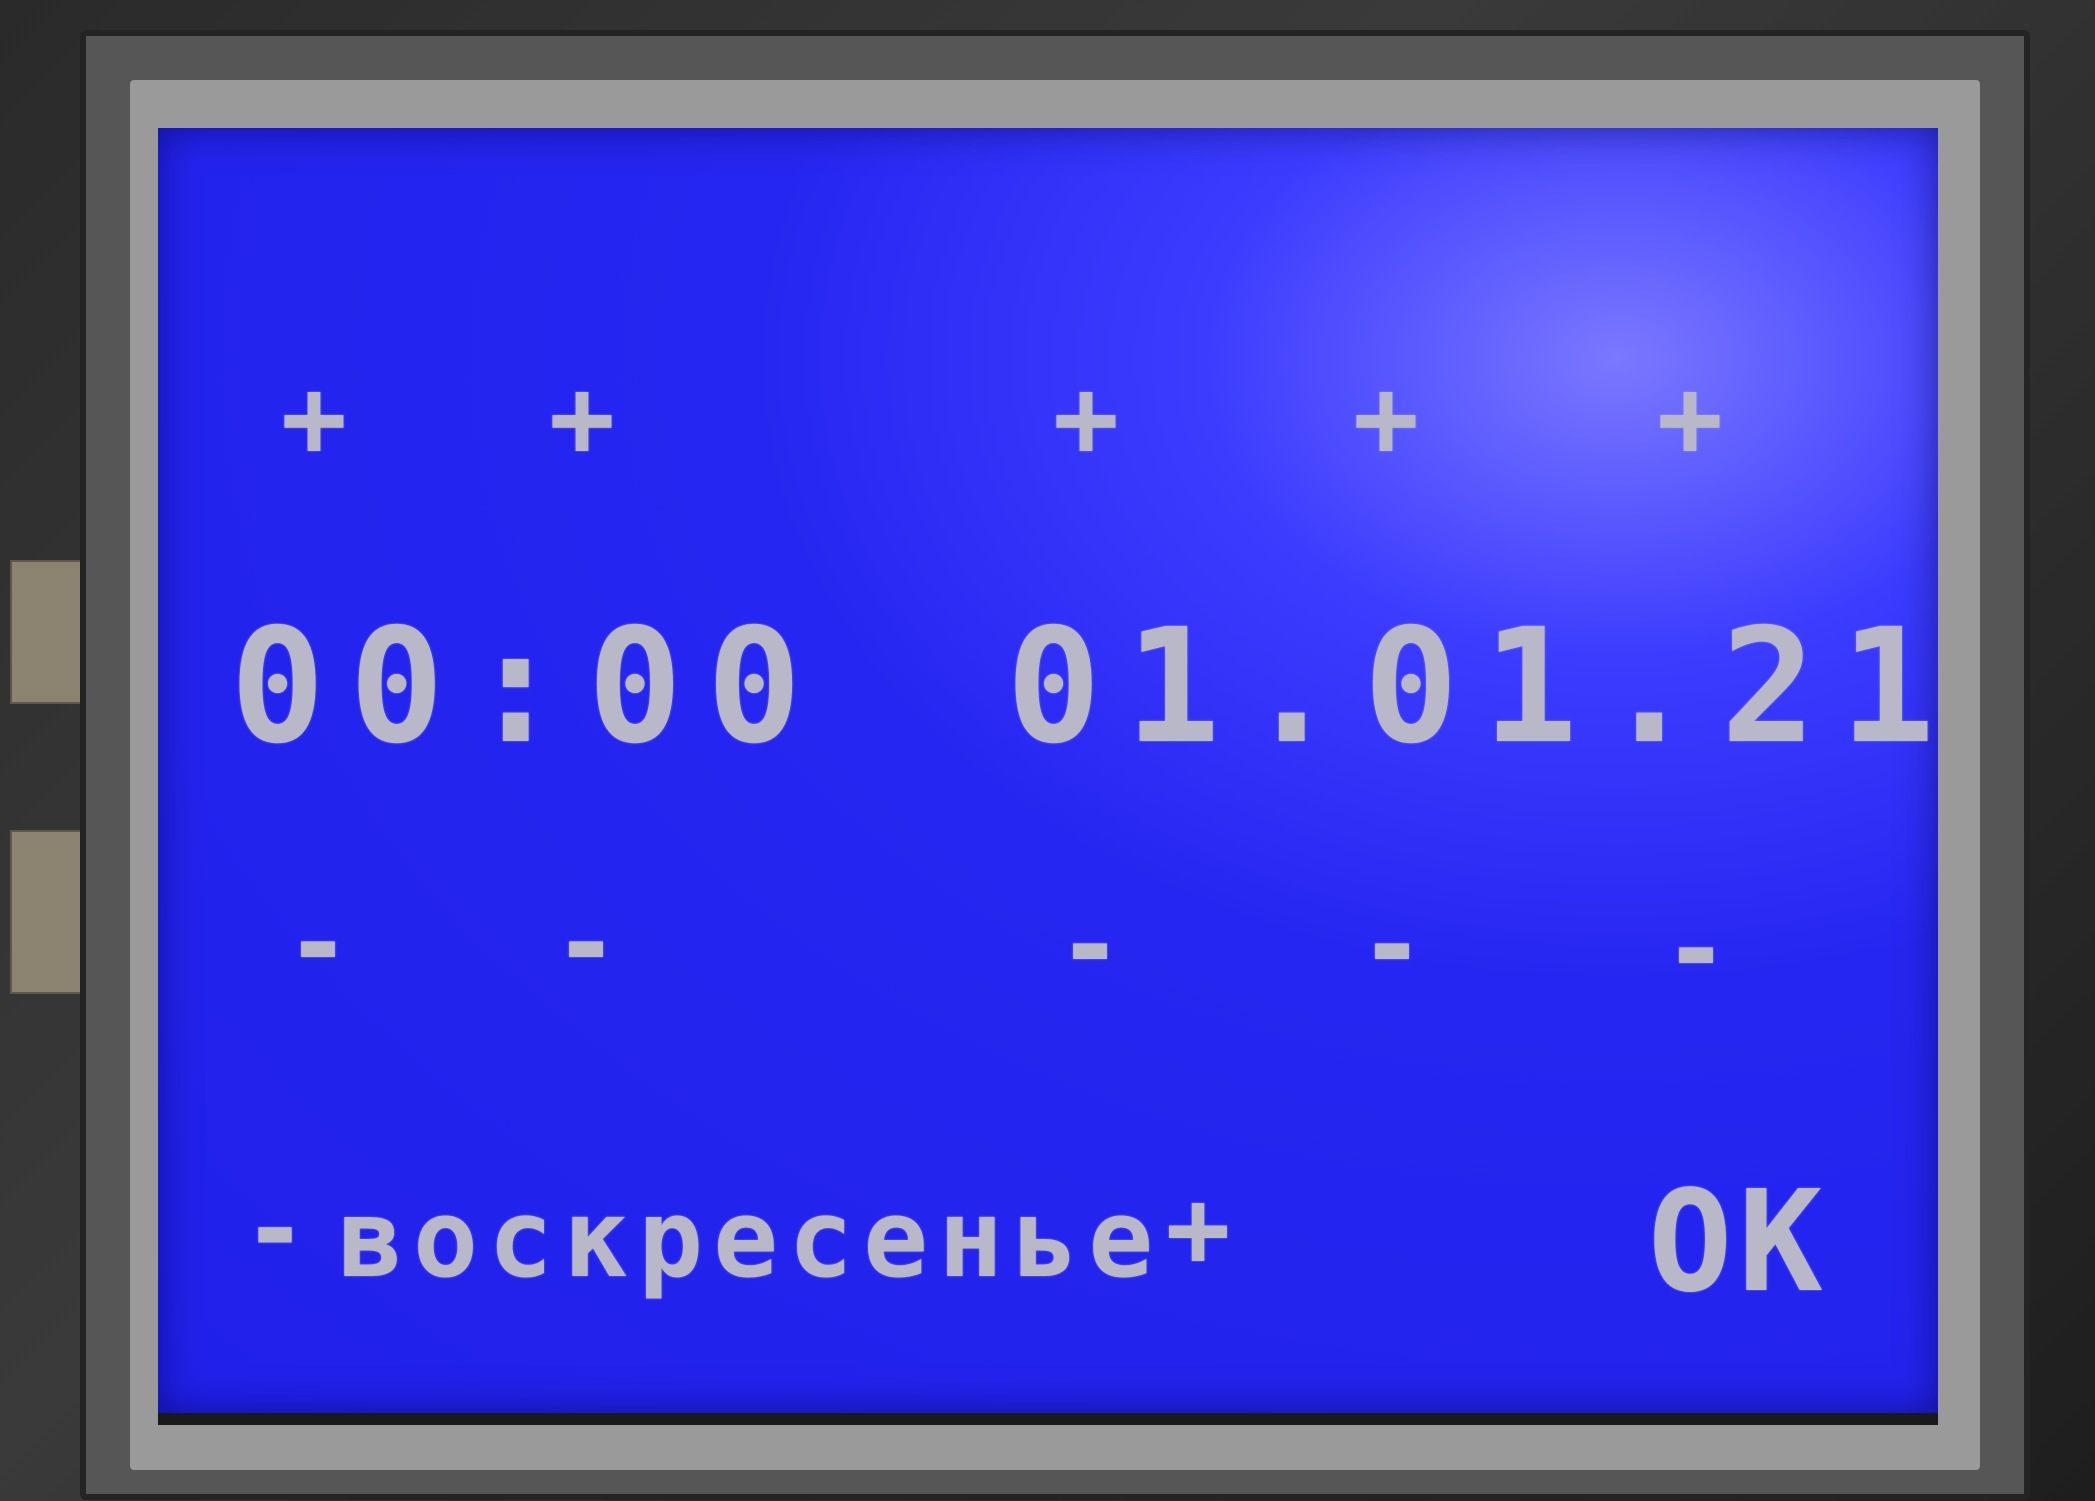 The height and width of the screenshot is (1501, 2095). Describe the element at coordinates (586, 418) in the screenshot. I see `minute-plus-button: +` at that location.